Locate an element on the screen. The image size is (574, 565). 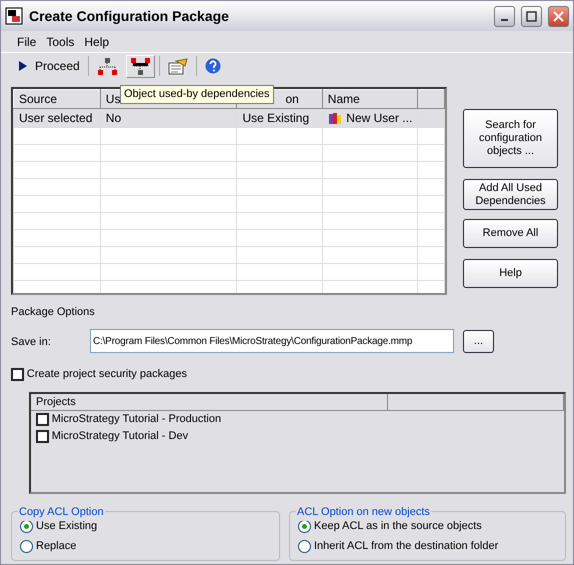
side-button: Add All Used Dependencies is located at coordinates (510, 194).